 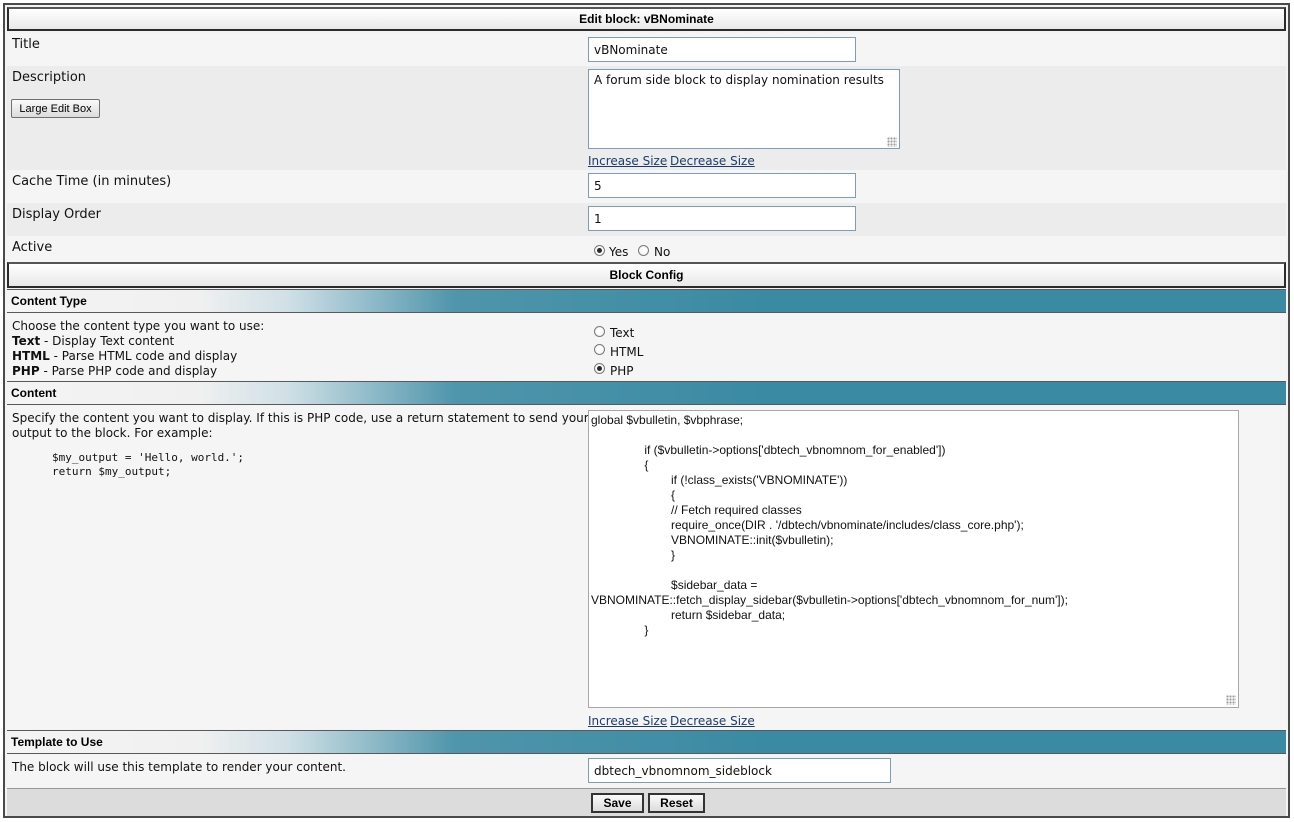 I want to click on display-order-row: Display Order, so click(x=646, y=219).